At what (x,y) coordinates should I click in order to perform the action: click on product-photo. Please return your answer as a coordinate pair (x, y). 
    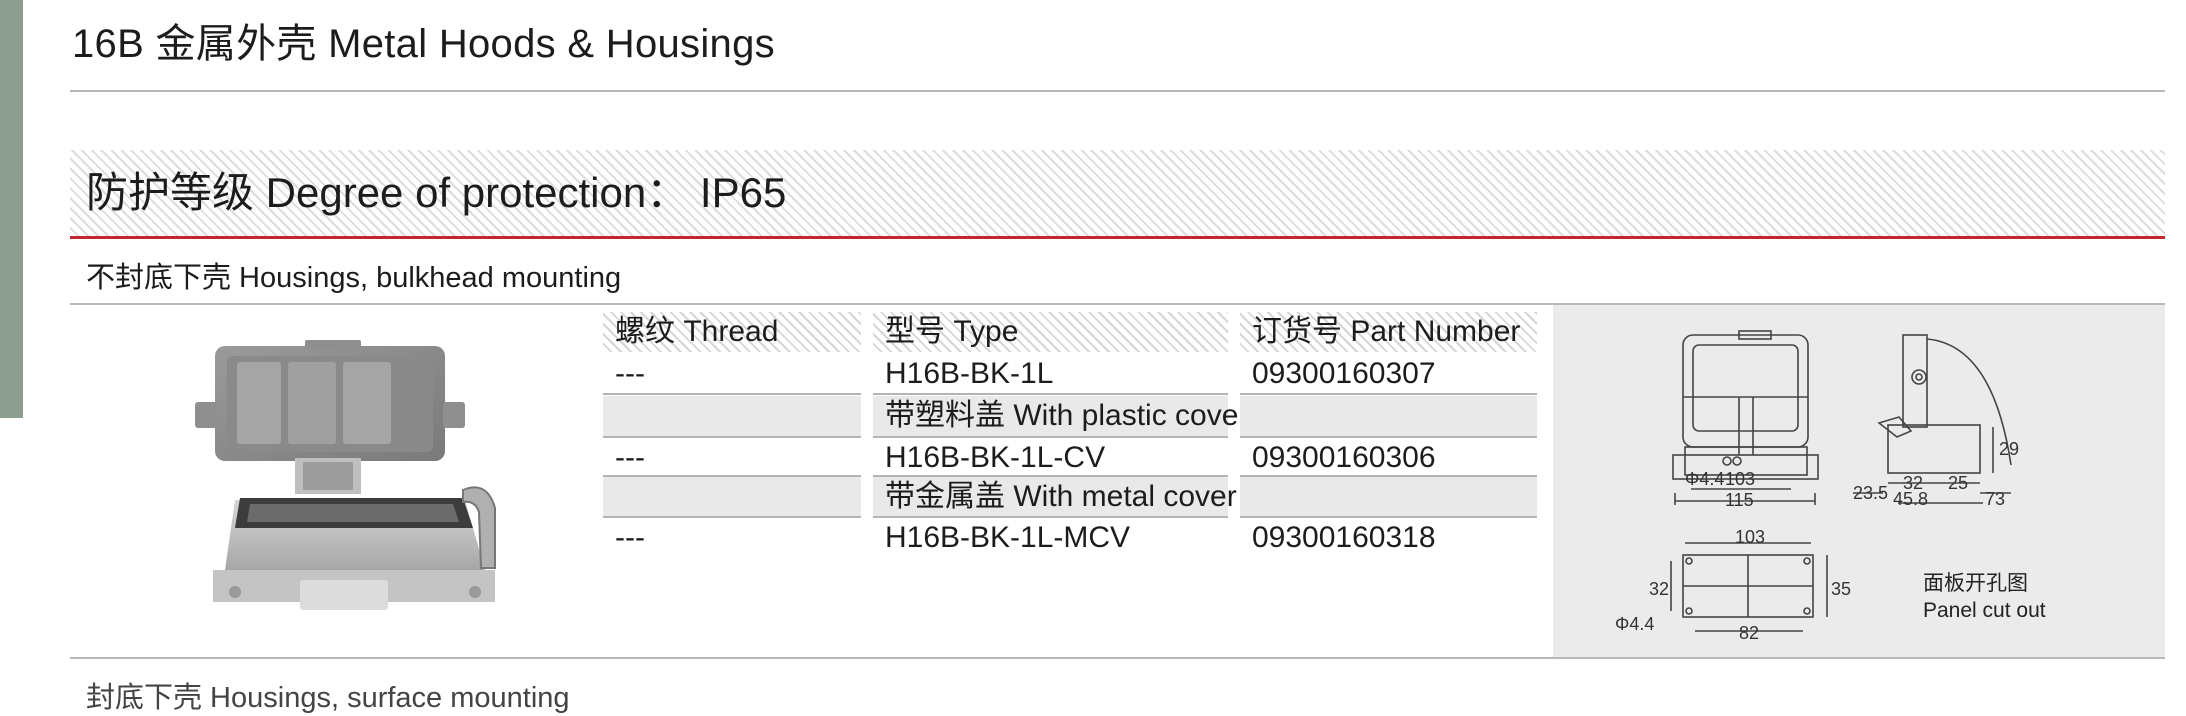
    Looking at the image, I should click on (345, 475).